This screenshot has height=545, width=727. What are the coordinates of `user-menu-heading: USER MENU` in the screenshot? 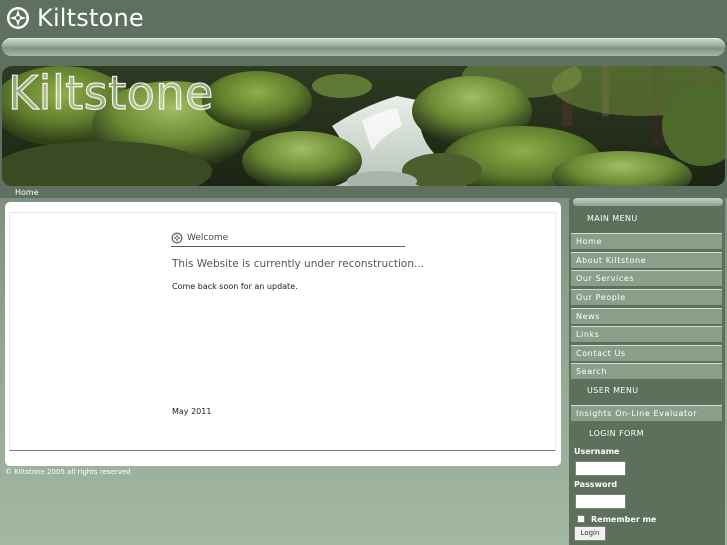 It's located at (613, 390).